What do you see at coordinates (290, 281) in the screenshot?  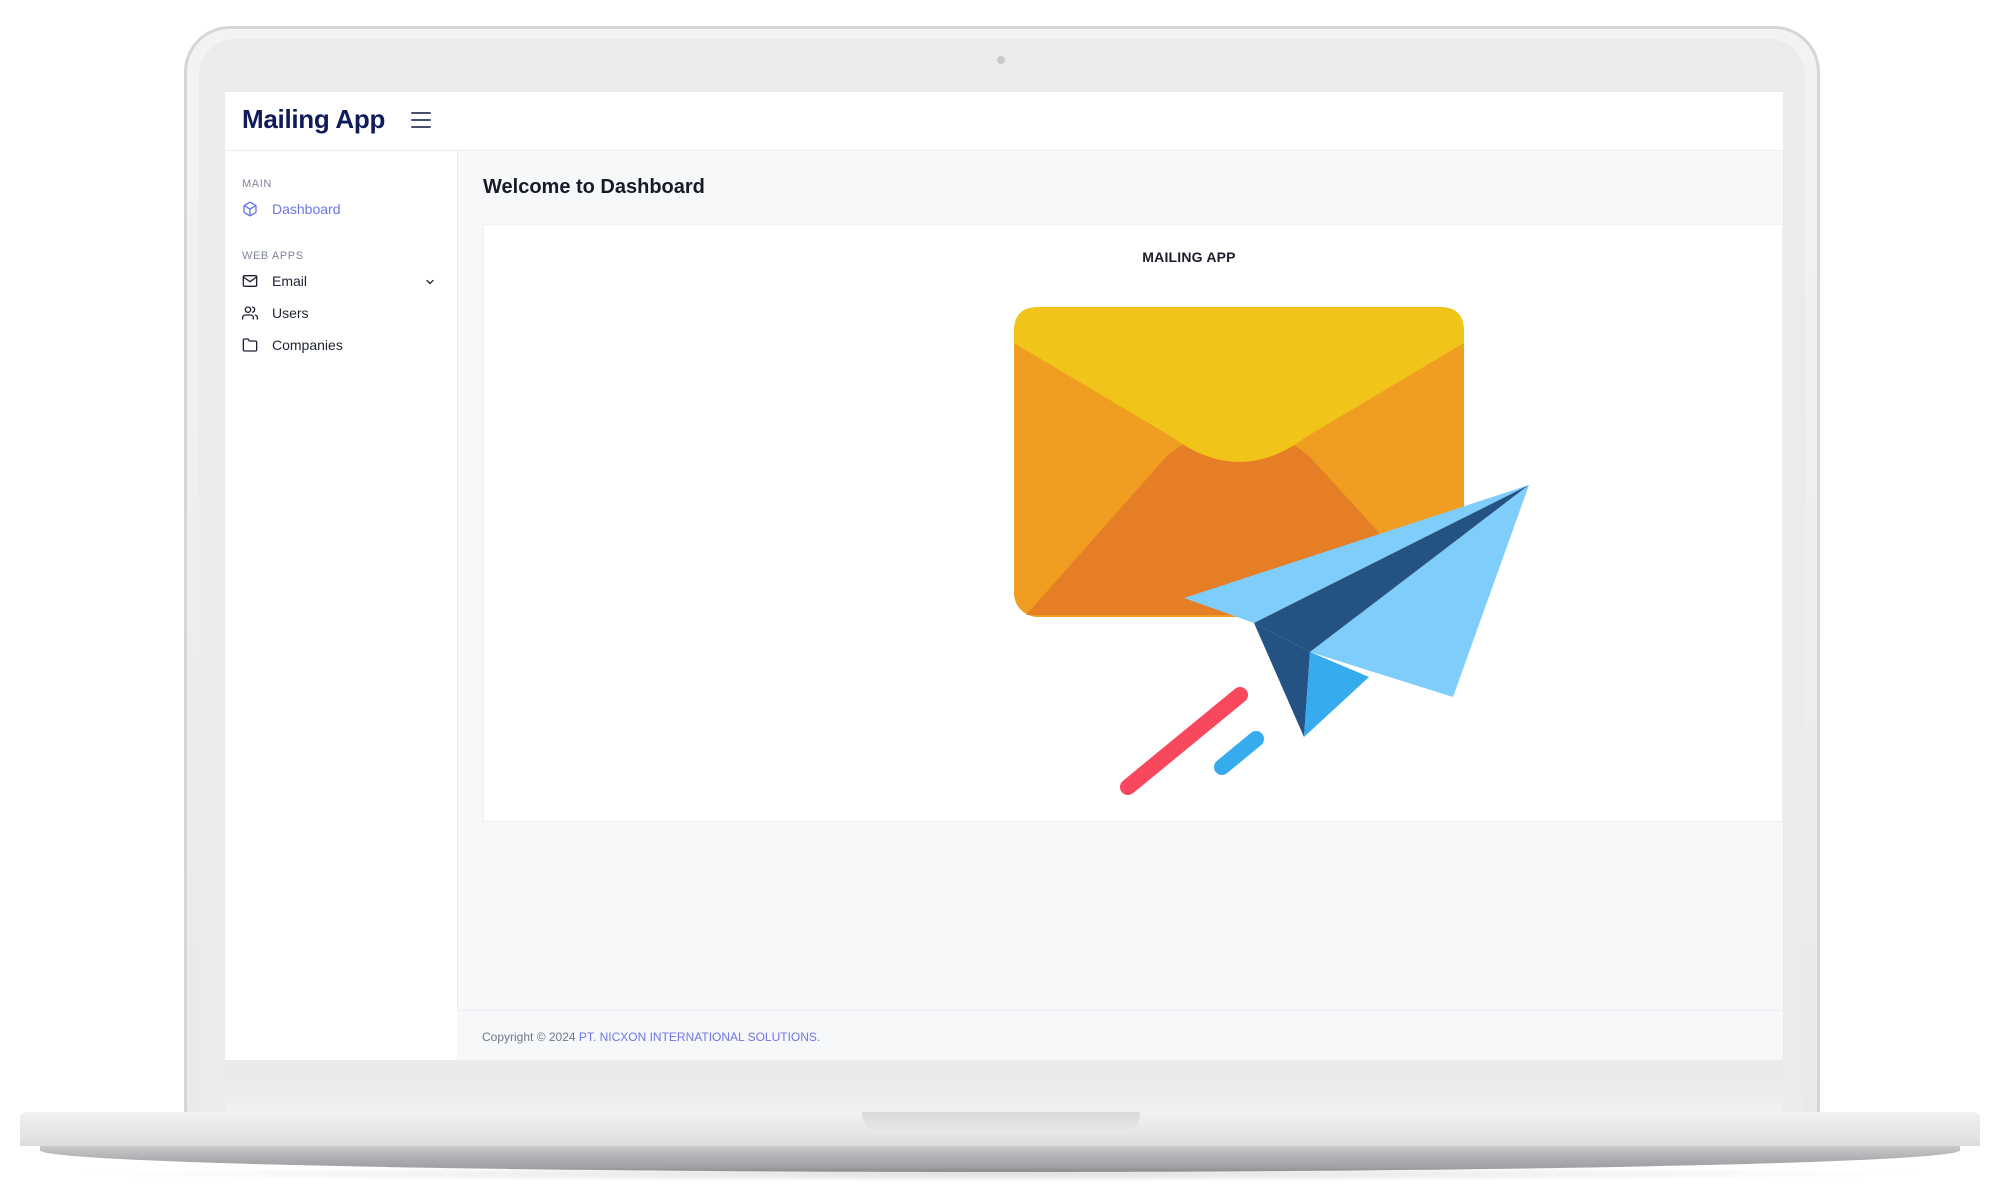 I see `sidebar-item-label: Email` at bounding box center [290, 281].